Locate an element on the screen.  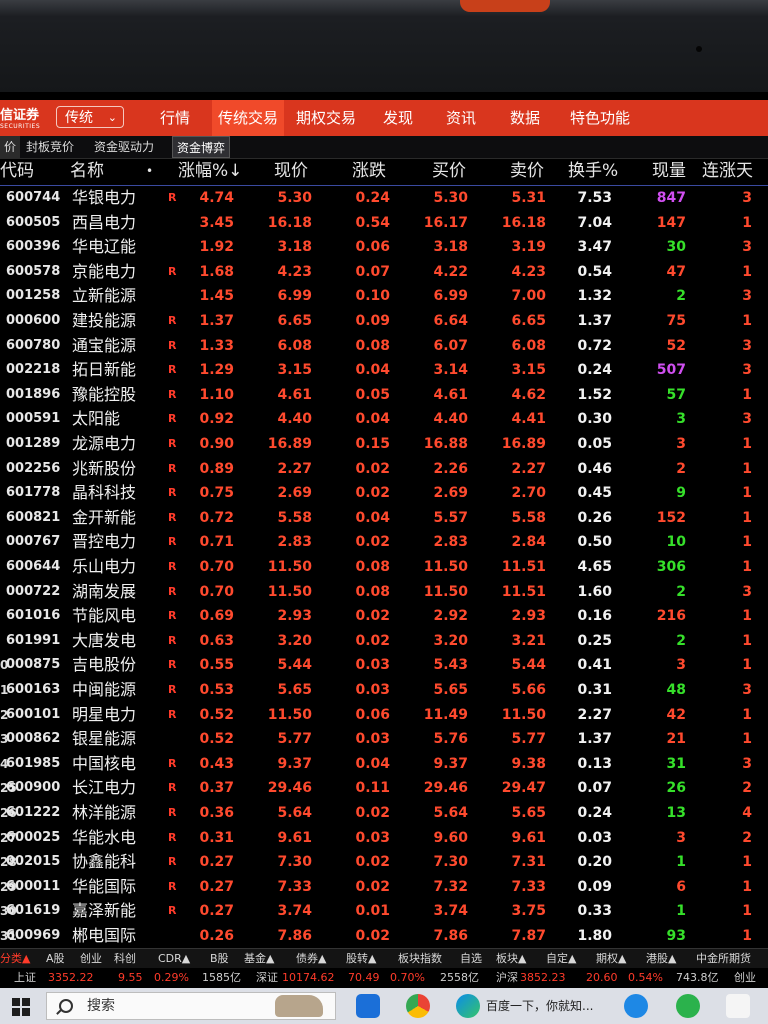
stock-code: 600969 is located at coordinates (33, 935).